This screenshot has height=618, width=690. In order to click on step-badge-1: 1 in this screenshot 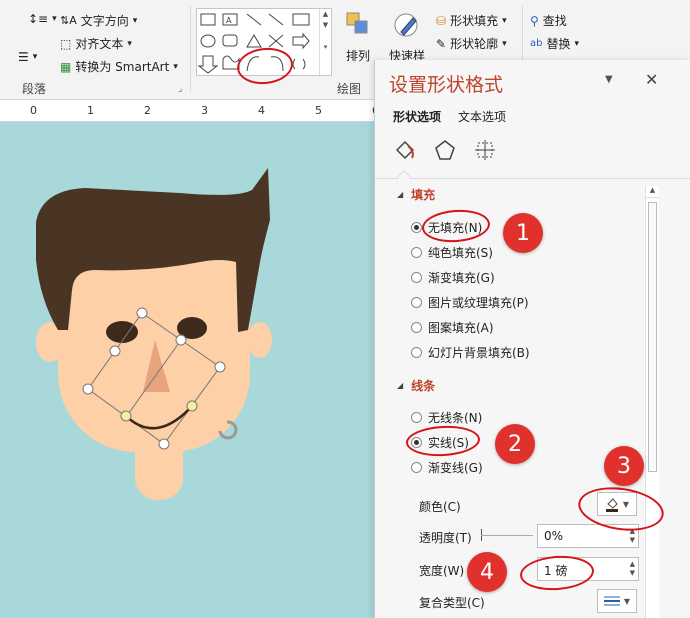, I will do `click(523, 233)`.